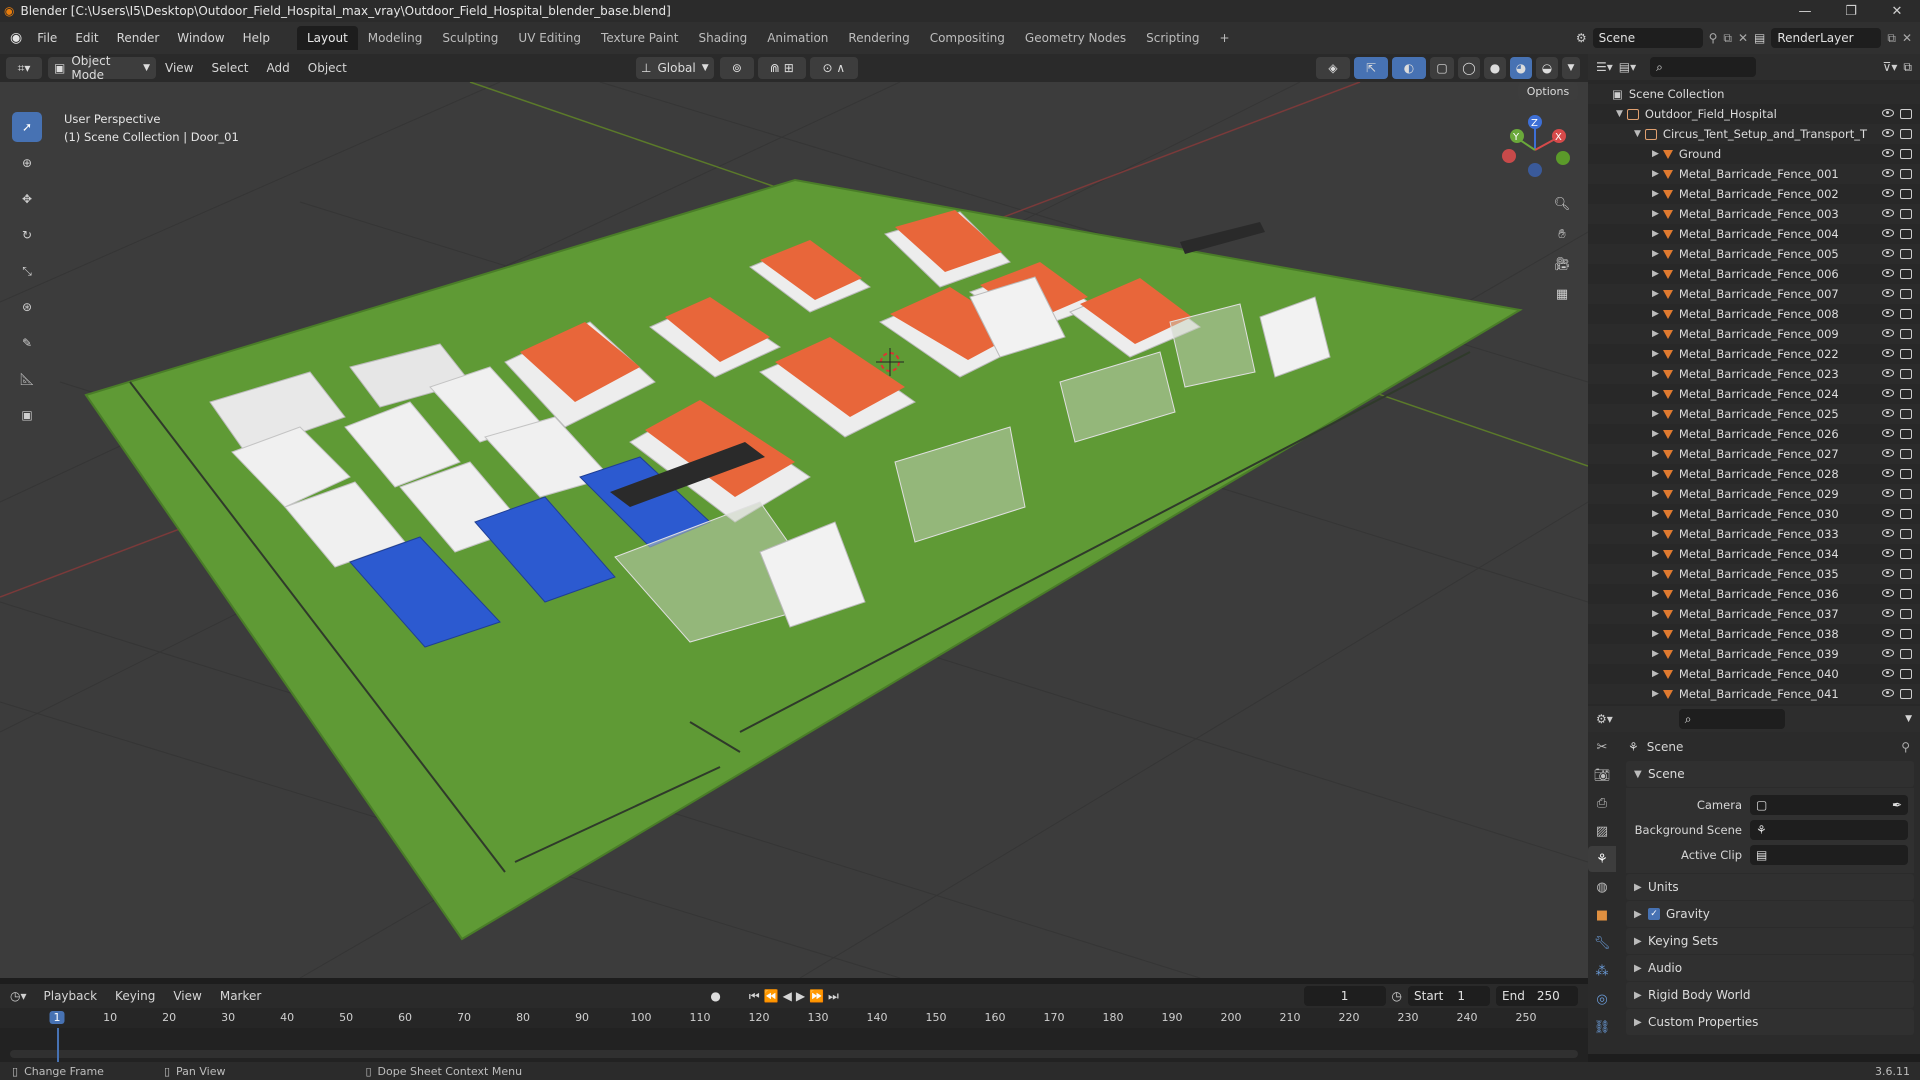 Image resolution: width=1920 pixels, height=1080 pixels. What do you see at coordinates (17, 996) in the screenshot?
I see `timeline-editor-type-icon: ◷▾` at bounding box center [17, 996].